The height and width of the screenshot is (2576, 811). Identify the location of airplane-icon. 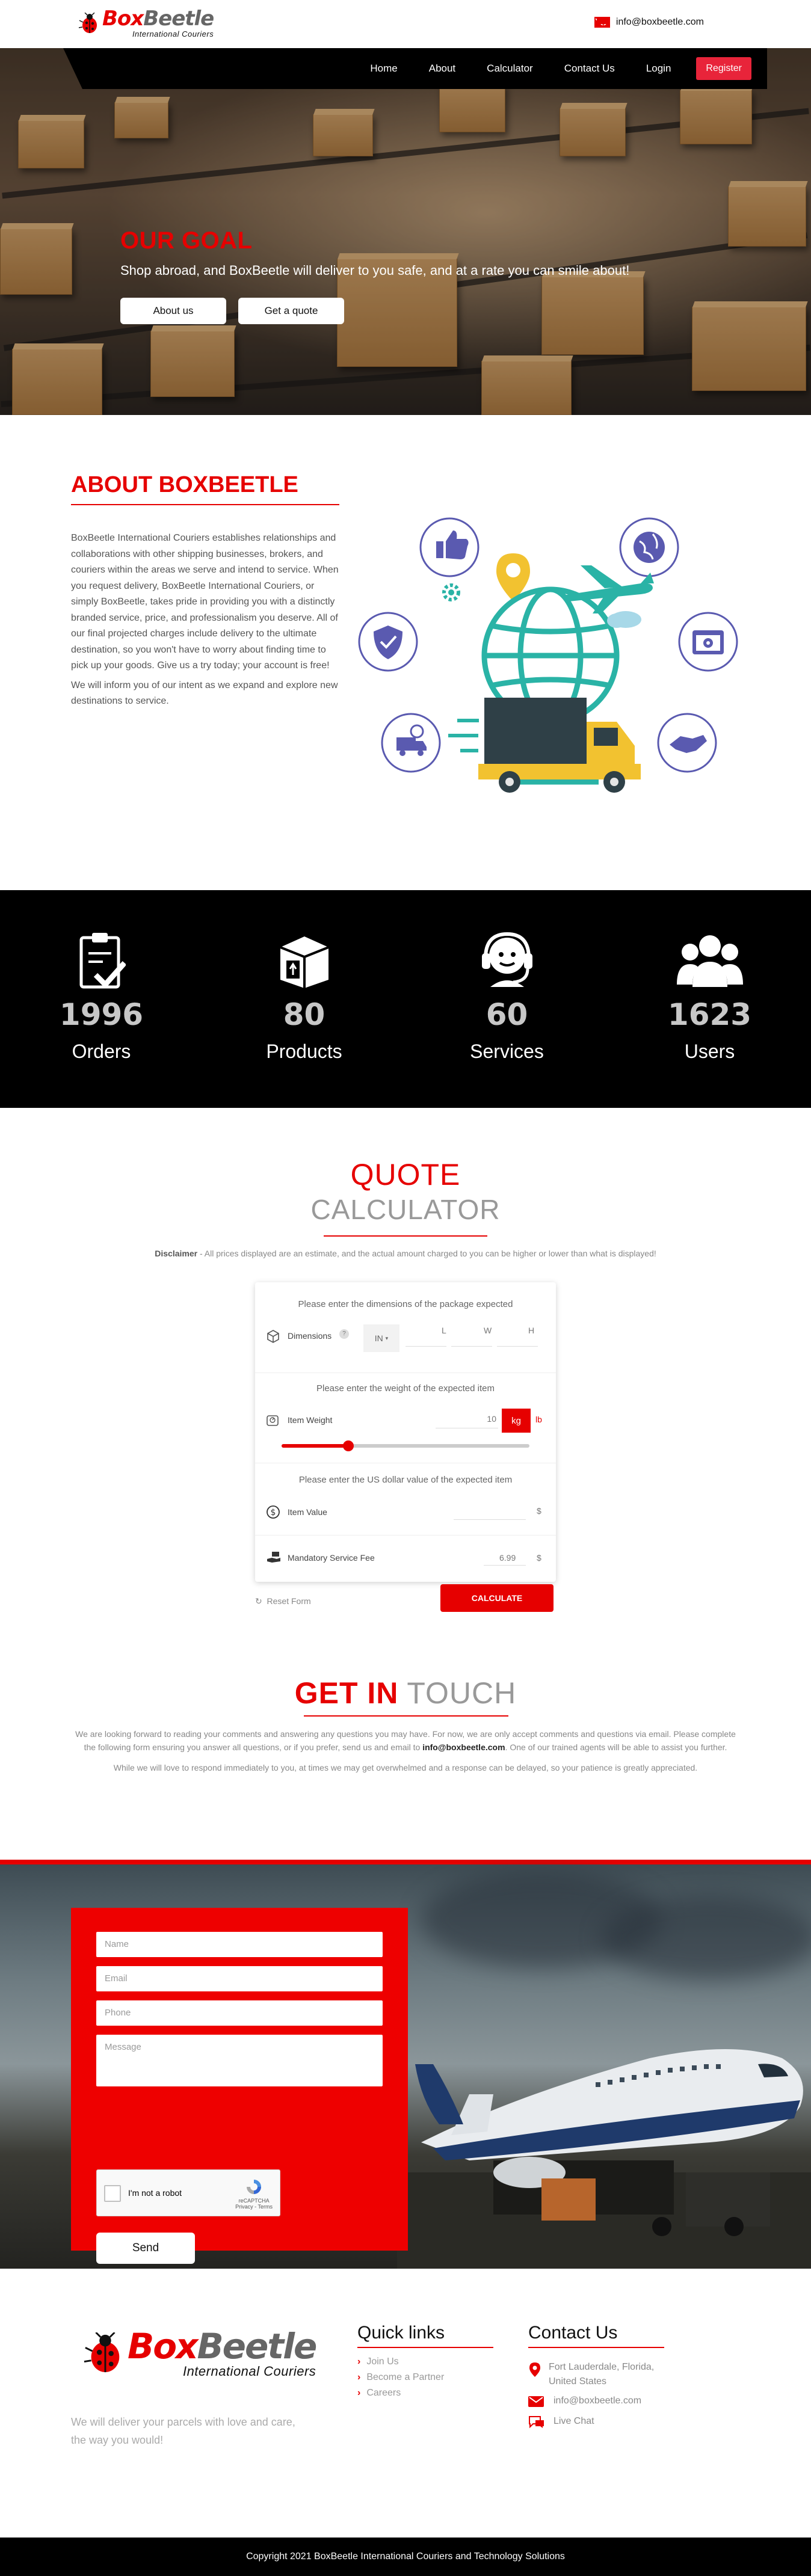
(608, 589).